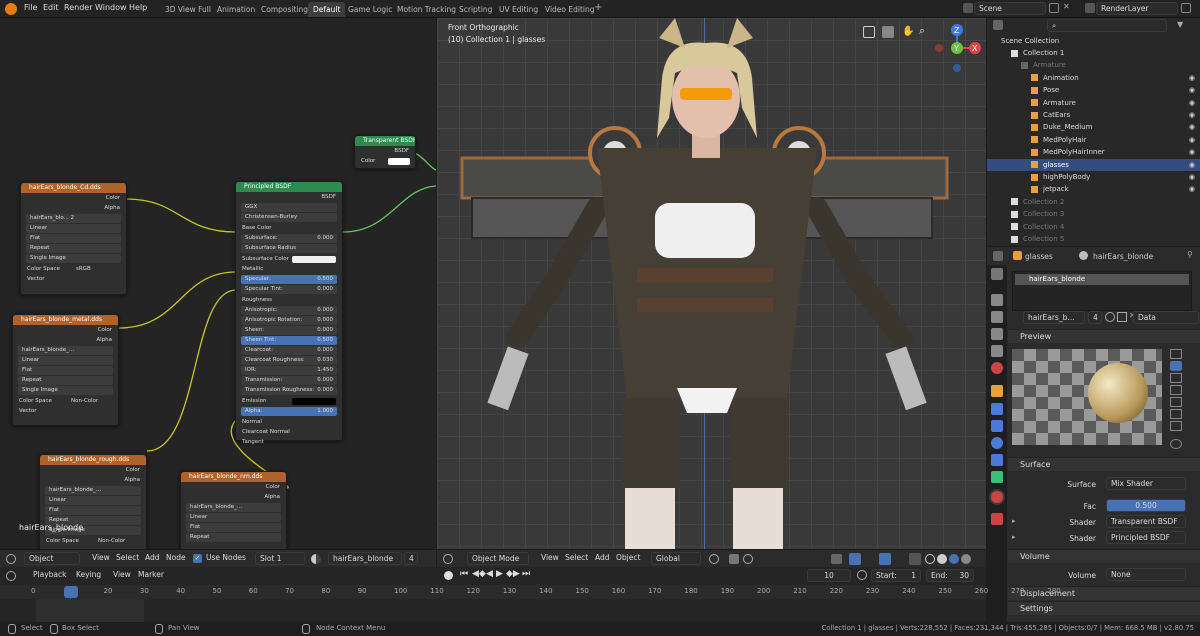 This screenshot has height=636, width=1200. I want to click on pivot-icon, so click(714, 559).